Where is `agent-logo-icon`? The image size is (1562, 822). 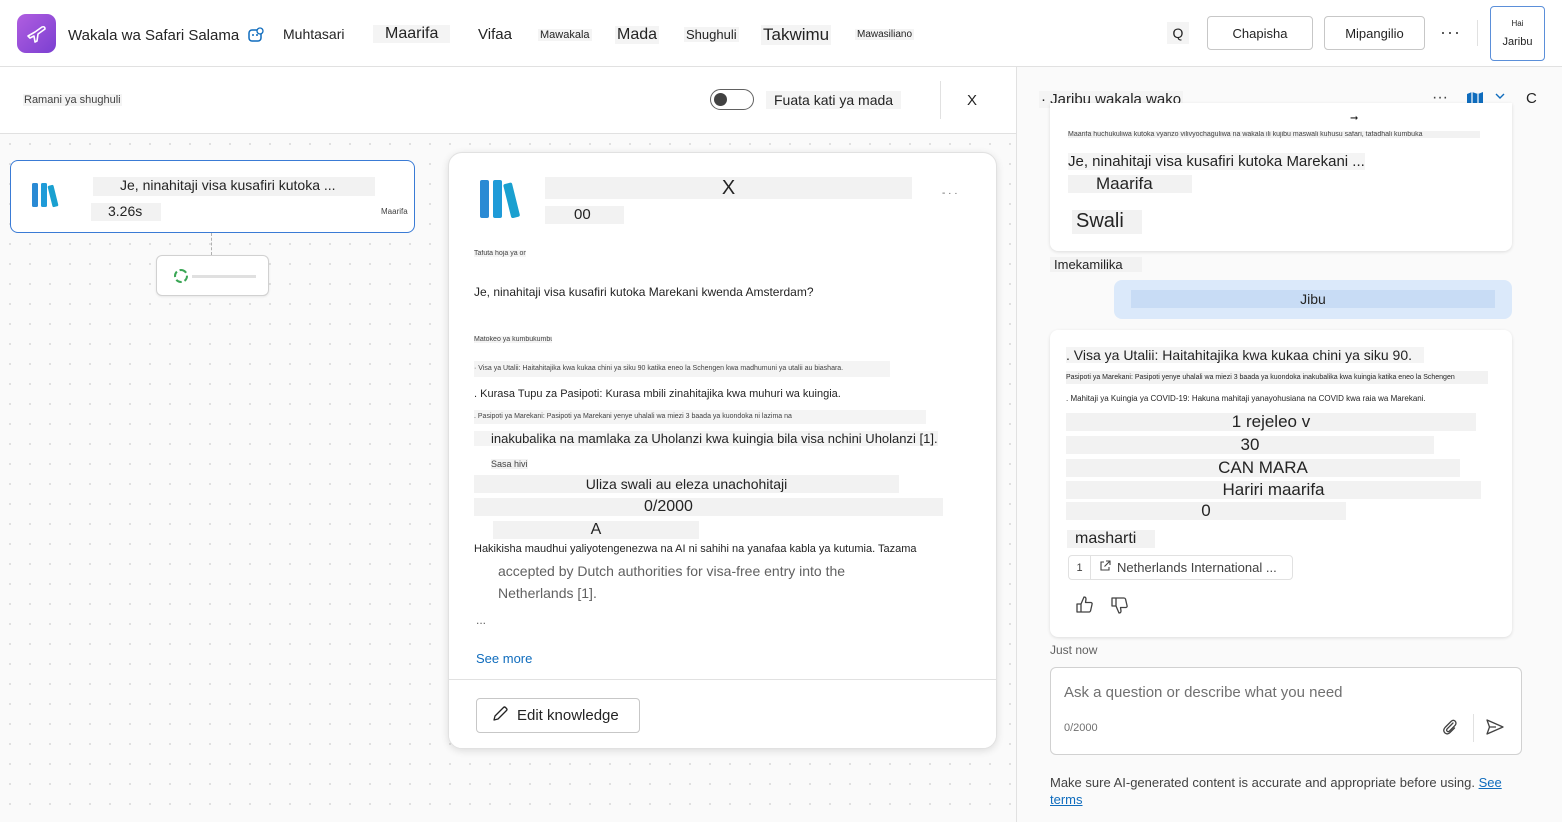
agent-logo-icon is located at coordinates (36, 33).